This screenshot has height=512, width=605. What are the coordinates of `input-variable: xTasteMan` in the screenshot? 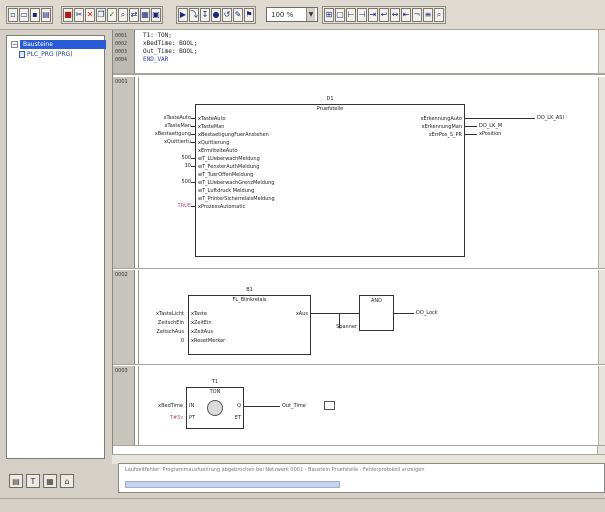 It's located at (178, 126).